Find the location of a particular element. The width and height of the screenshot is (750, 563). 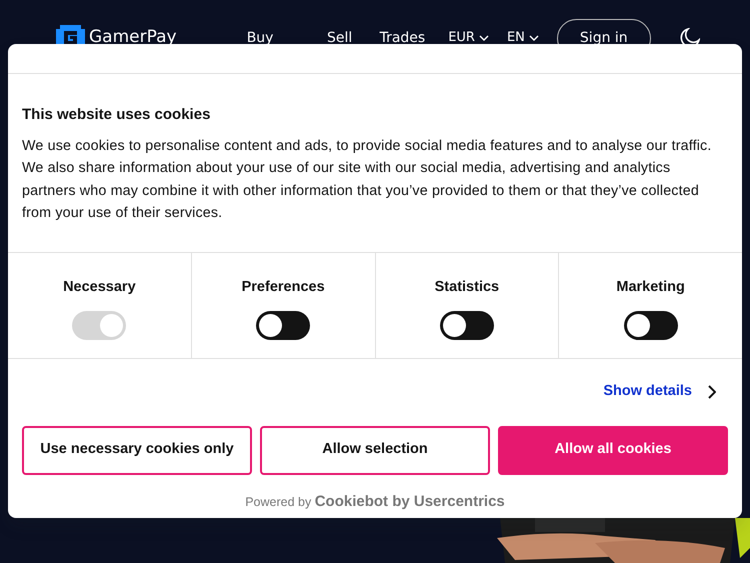

cookie-button: Allow selection is located at coordinates (375, 450).